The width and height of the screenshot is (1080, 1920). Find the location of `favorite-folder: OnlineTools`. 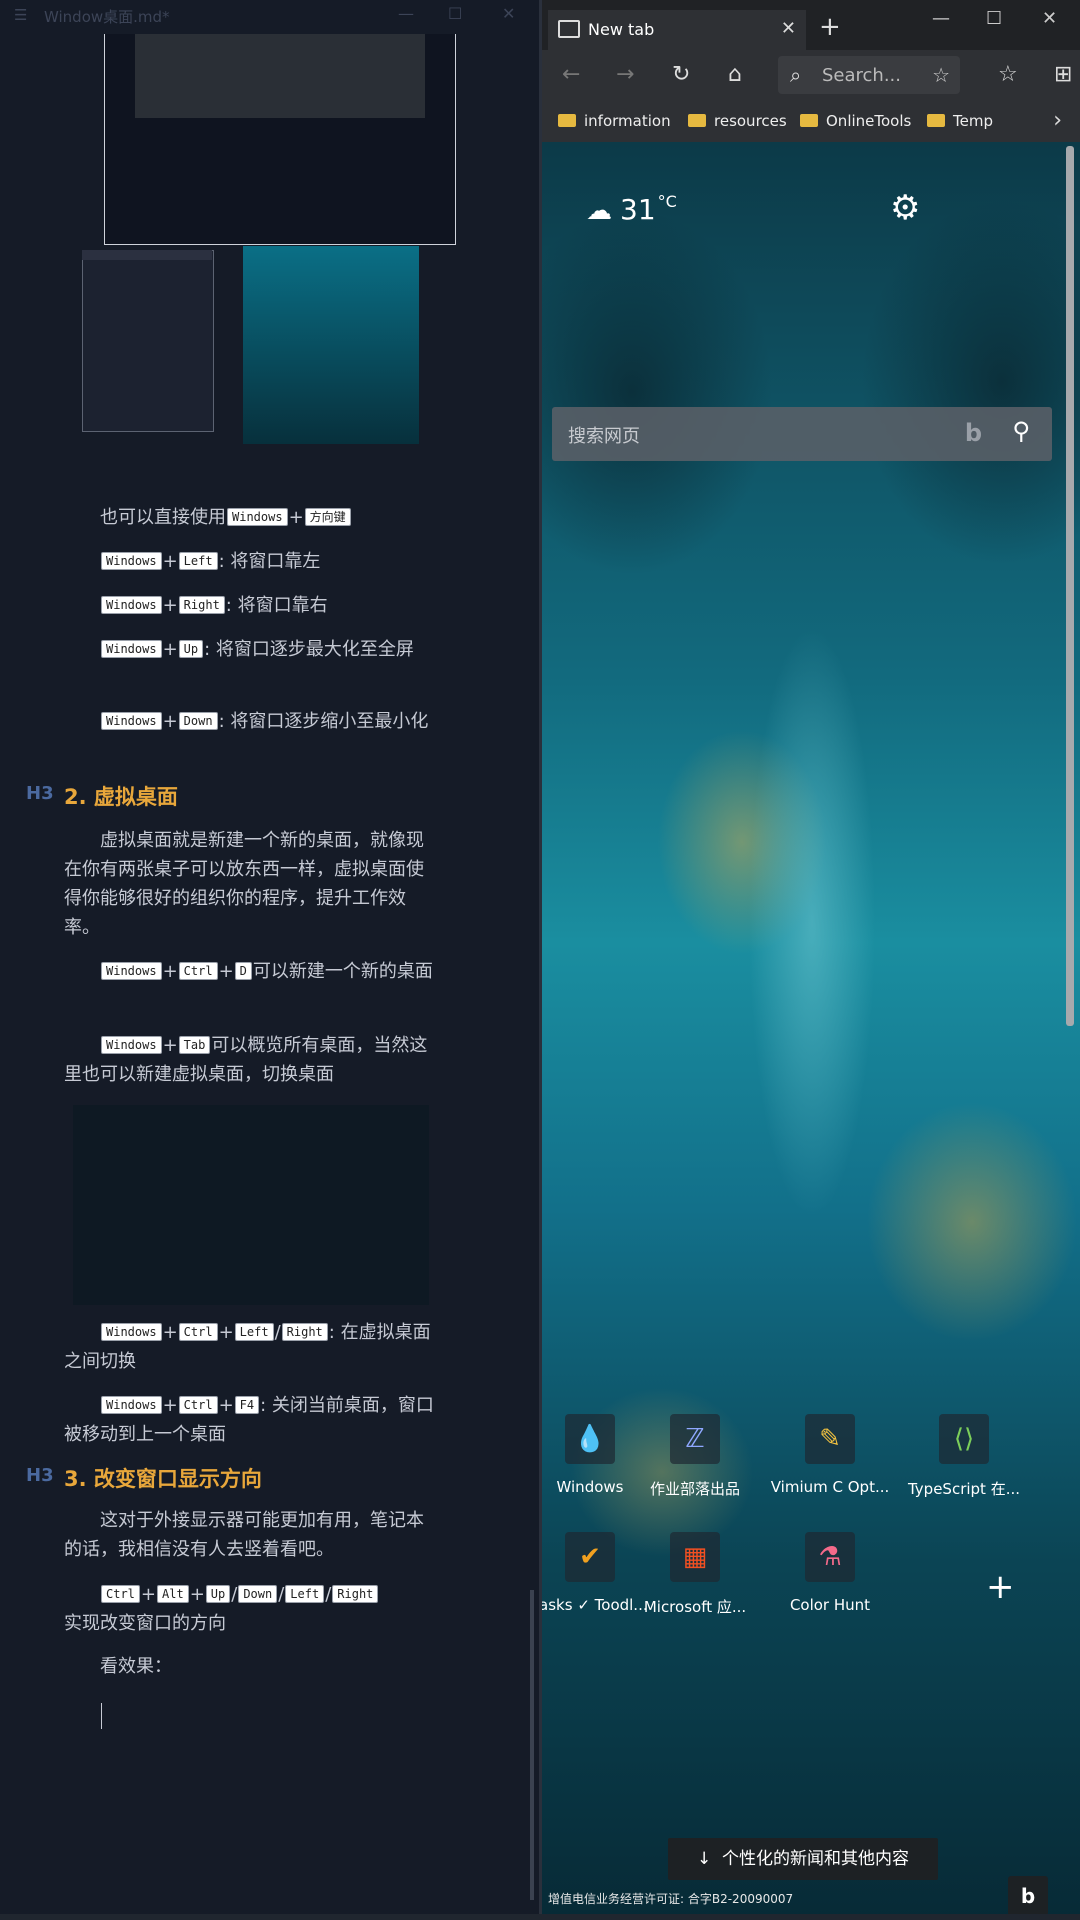

favorite-folder: OnlineTools is located at coordinates (855, 121).